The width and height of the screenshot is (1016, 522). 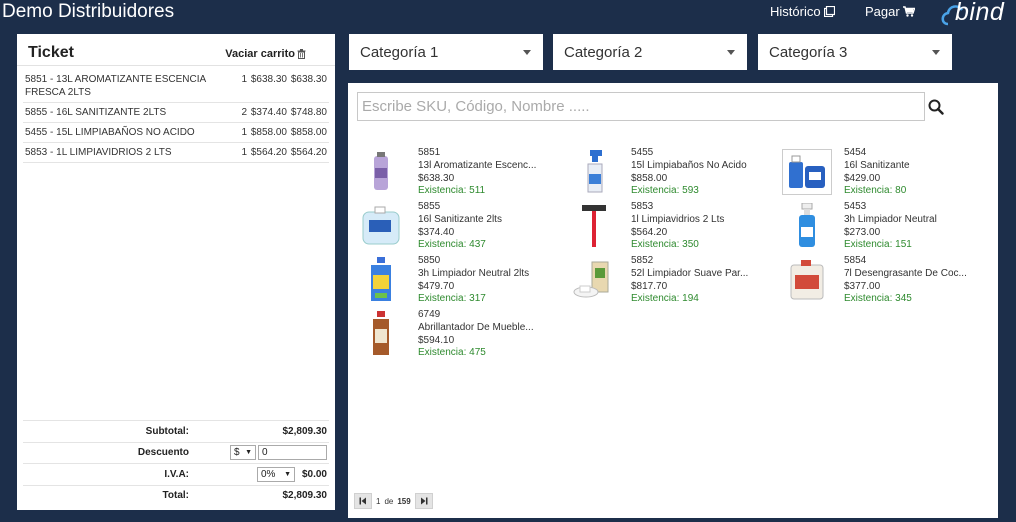 I want to click on last-page-button, so click(x=423, y=501).